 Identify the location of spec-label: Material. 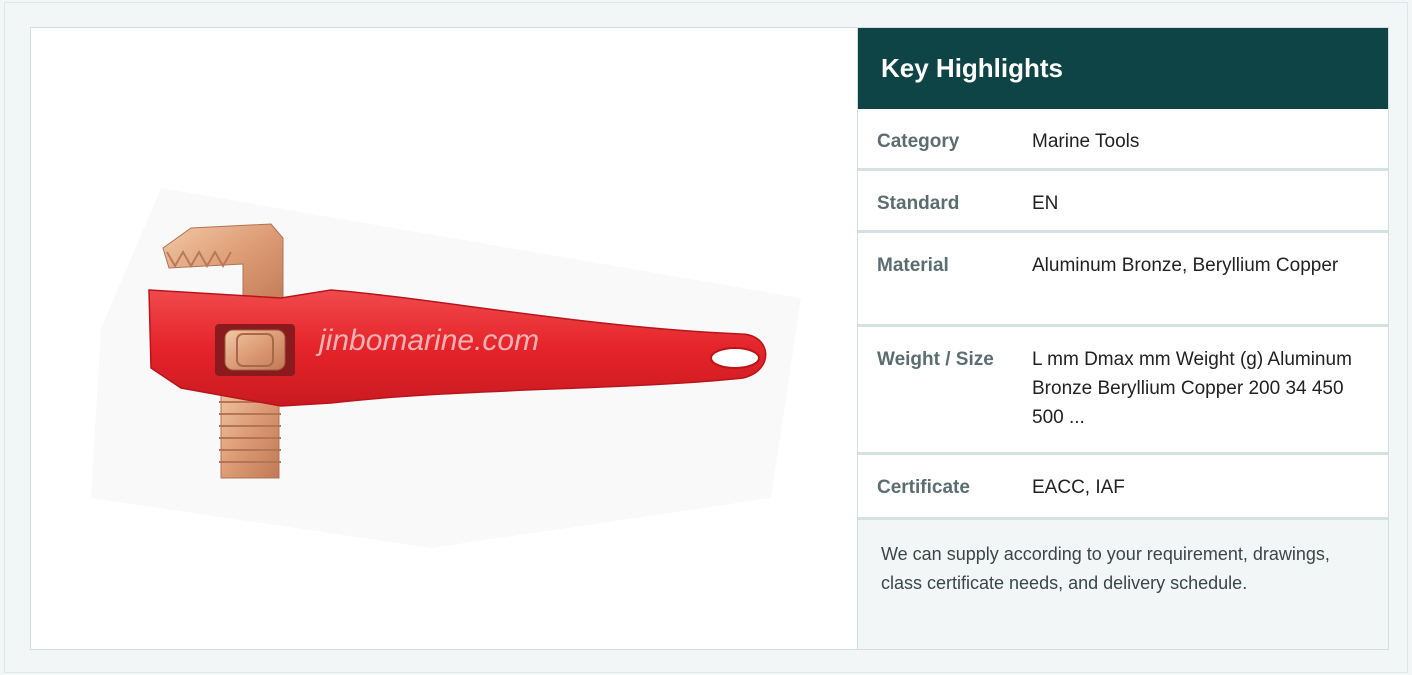
(913, 265).